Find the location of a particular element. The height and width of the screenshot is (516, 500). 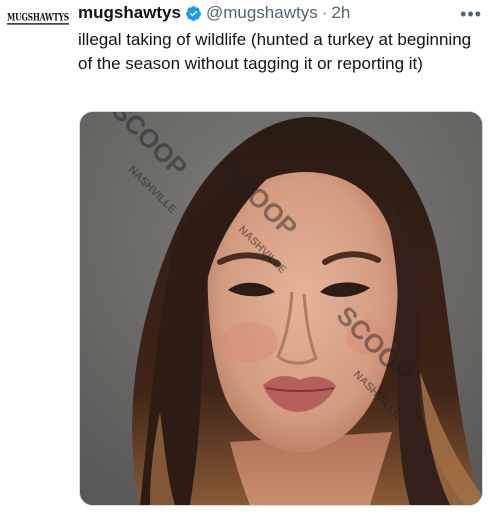

avatar: MUGSHAWTYS is located at coordinates (38, 18).